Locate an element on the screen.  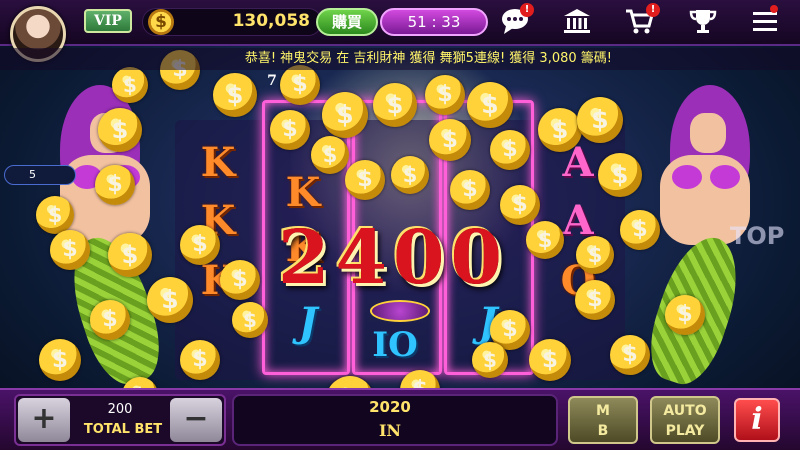
increase-bet-button: + is located at coordinates (44, 420).